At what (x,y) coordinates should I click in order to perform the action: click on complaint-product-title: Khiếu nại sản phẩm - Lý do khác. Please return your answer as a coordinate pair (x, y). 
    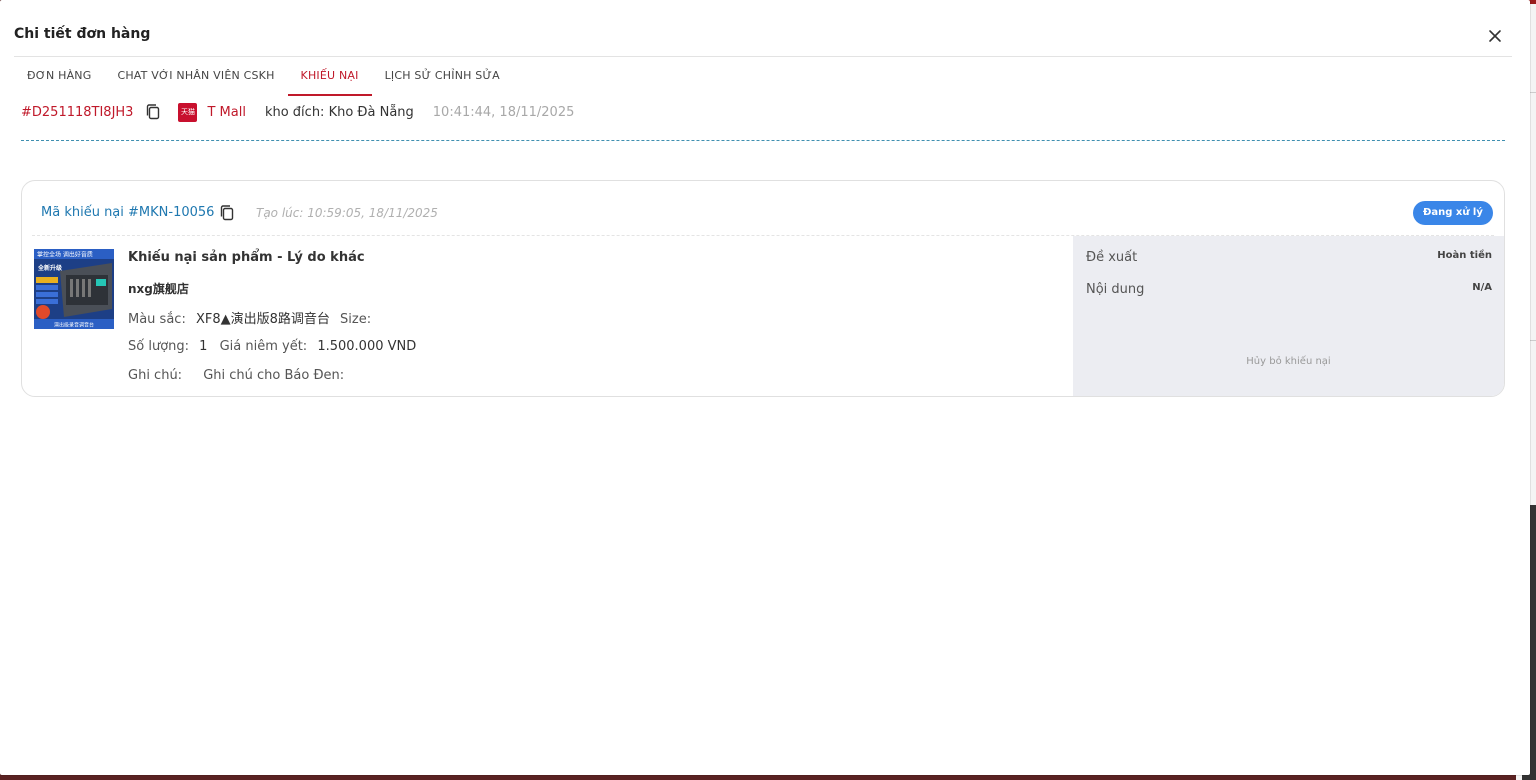
    Looking at the image, I should click on (246, 257).